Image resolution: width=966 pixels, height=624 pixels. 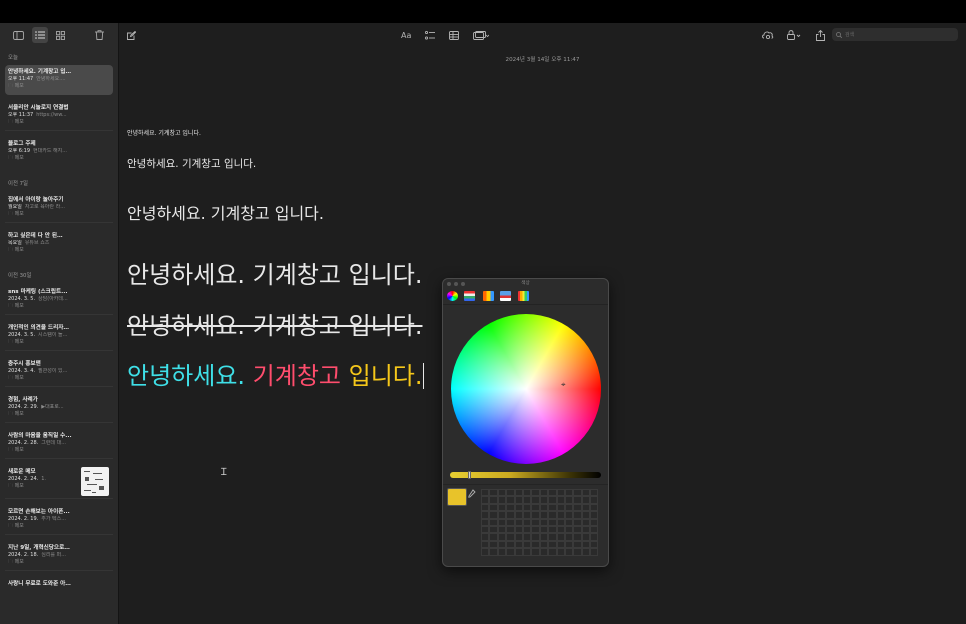 I want to click on image-palettes-icon, so click(x=505, y=296).